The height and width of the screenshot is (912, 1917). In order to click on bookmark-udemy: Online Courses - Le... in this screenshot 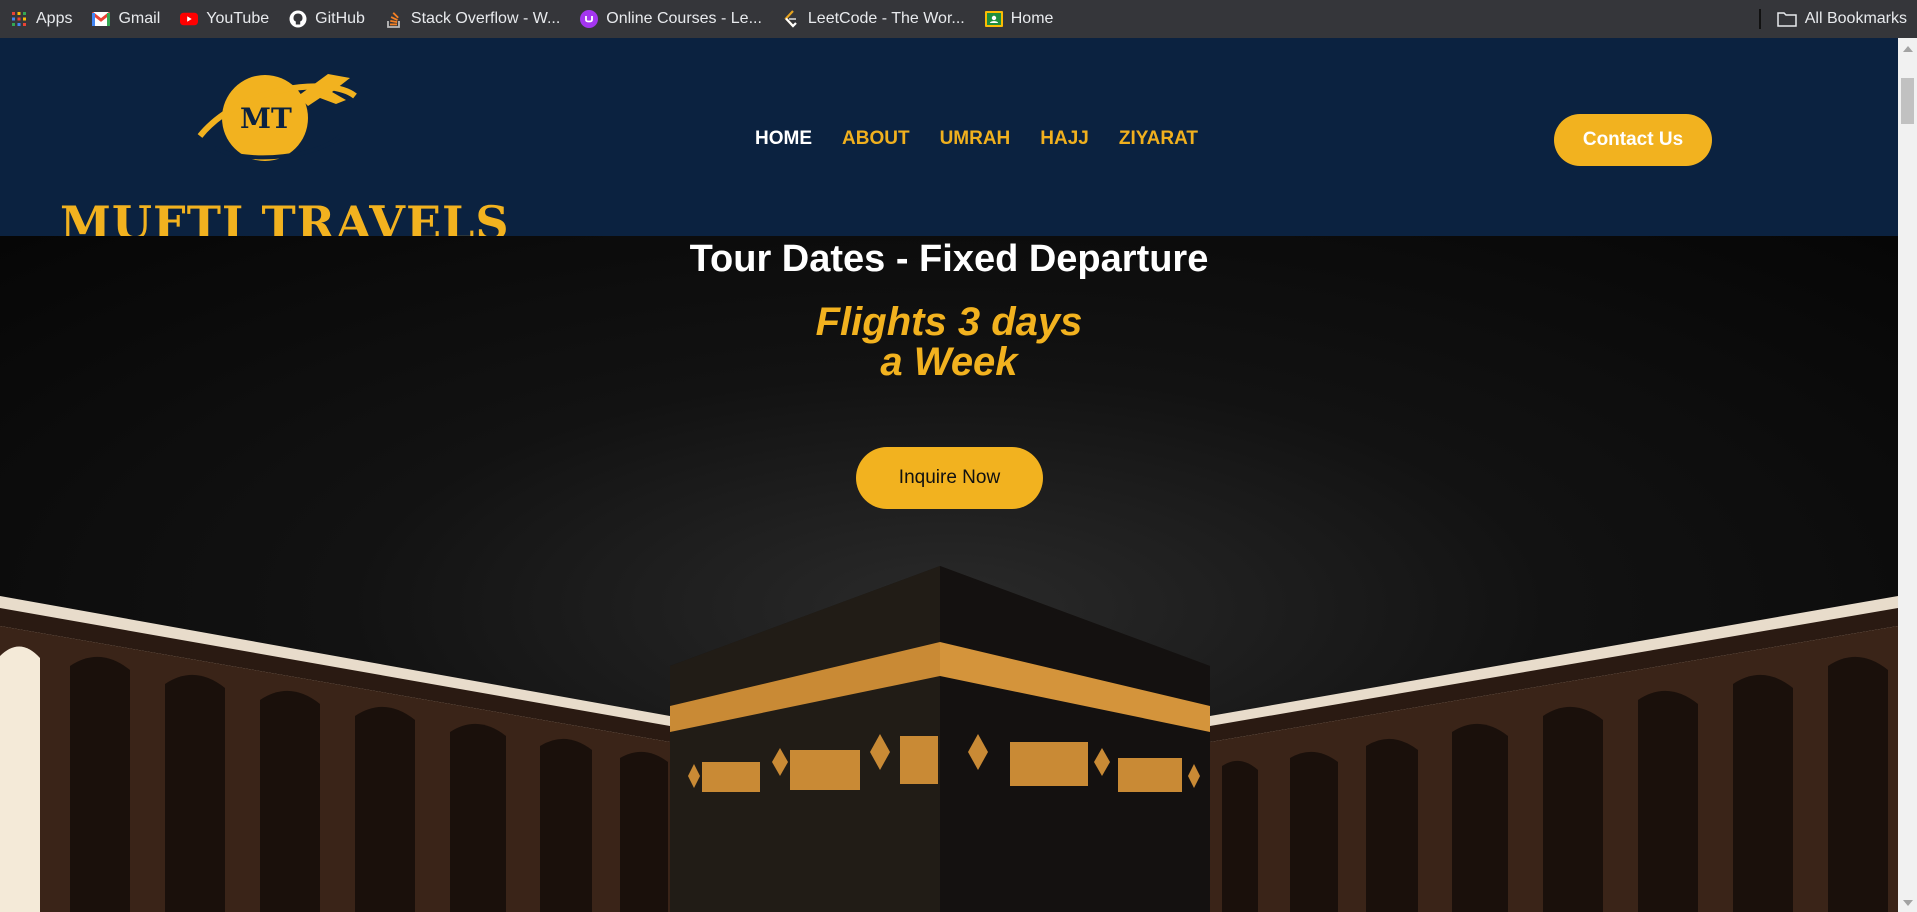, I will do `click(671, 19)`.